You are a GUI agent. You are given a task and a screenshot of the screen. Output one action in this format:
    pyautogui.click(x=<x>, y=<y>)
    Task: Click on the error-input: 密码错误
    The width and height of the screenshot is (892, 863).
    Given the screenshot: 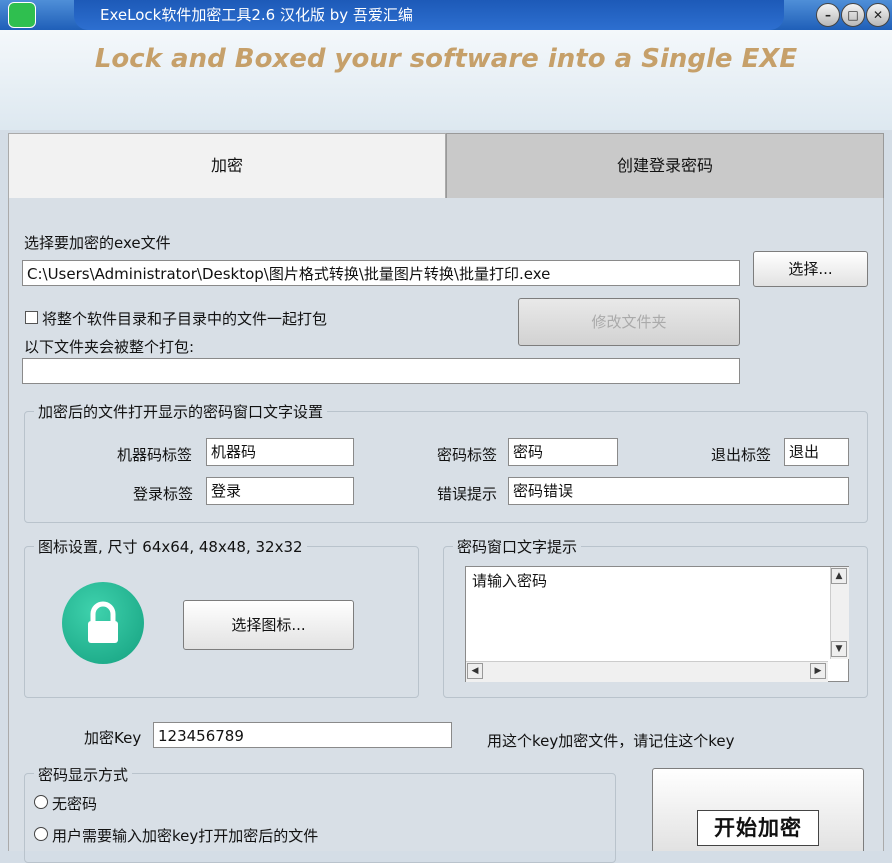 What is the action you would take?
    pyautogui.click(x=678, y=491)
    